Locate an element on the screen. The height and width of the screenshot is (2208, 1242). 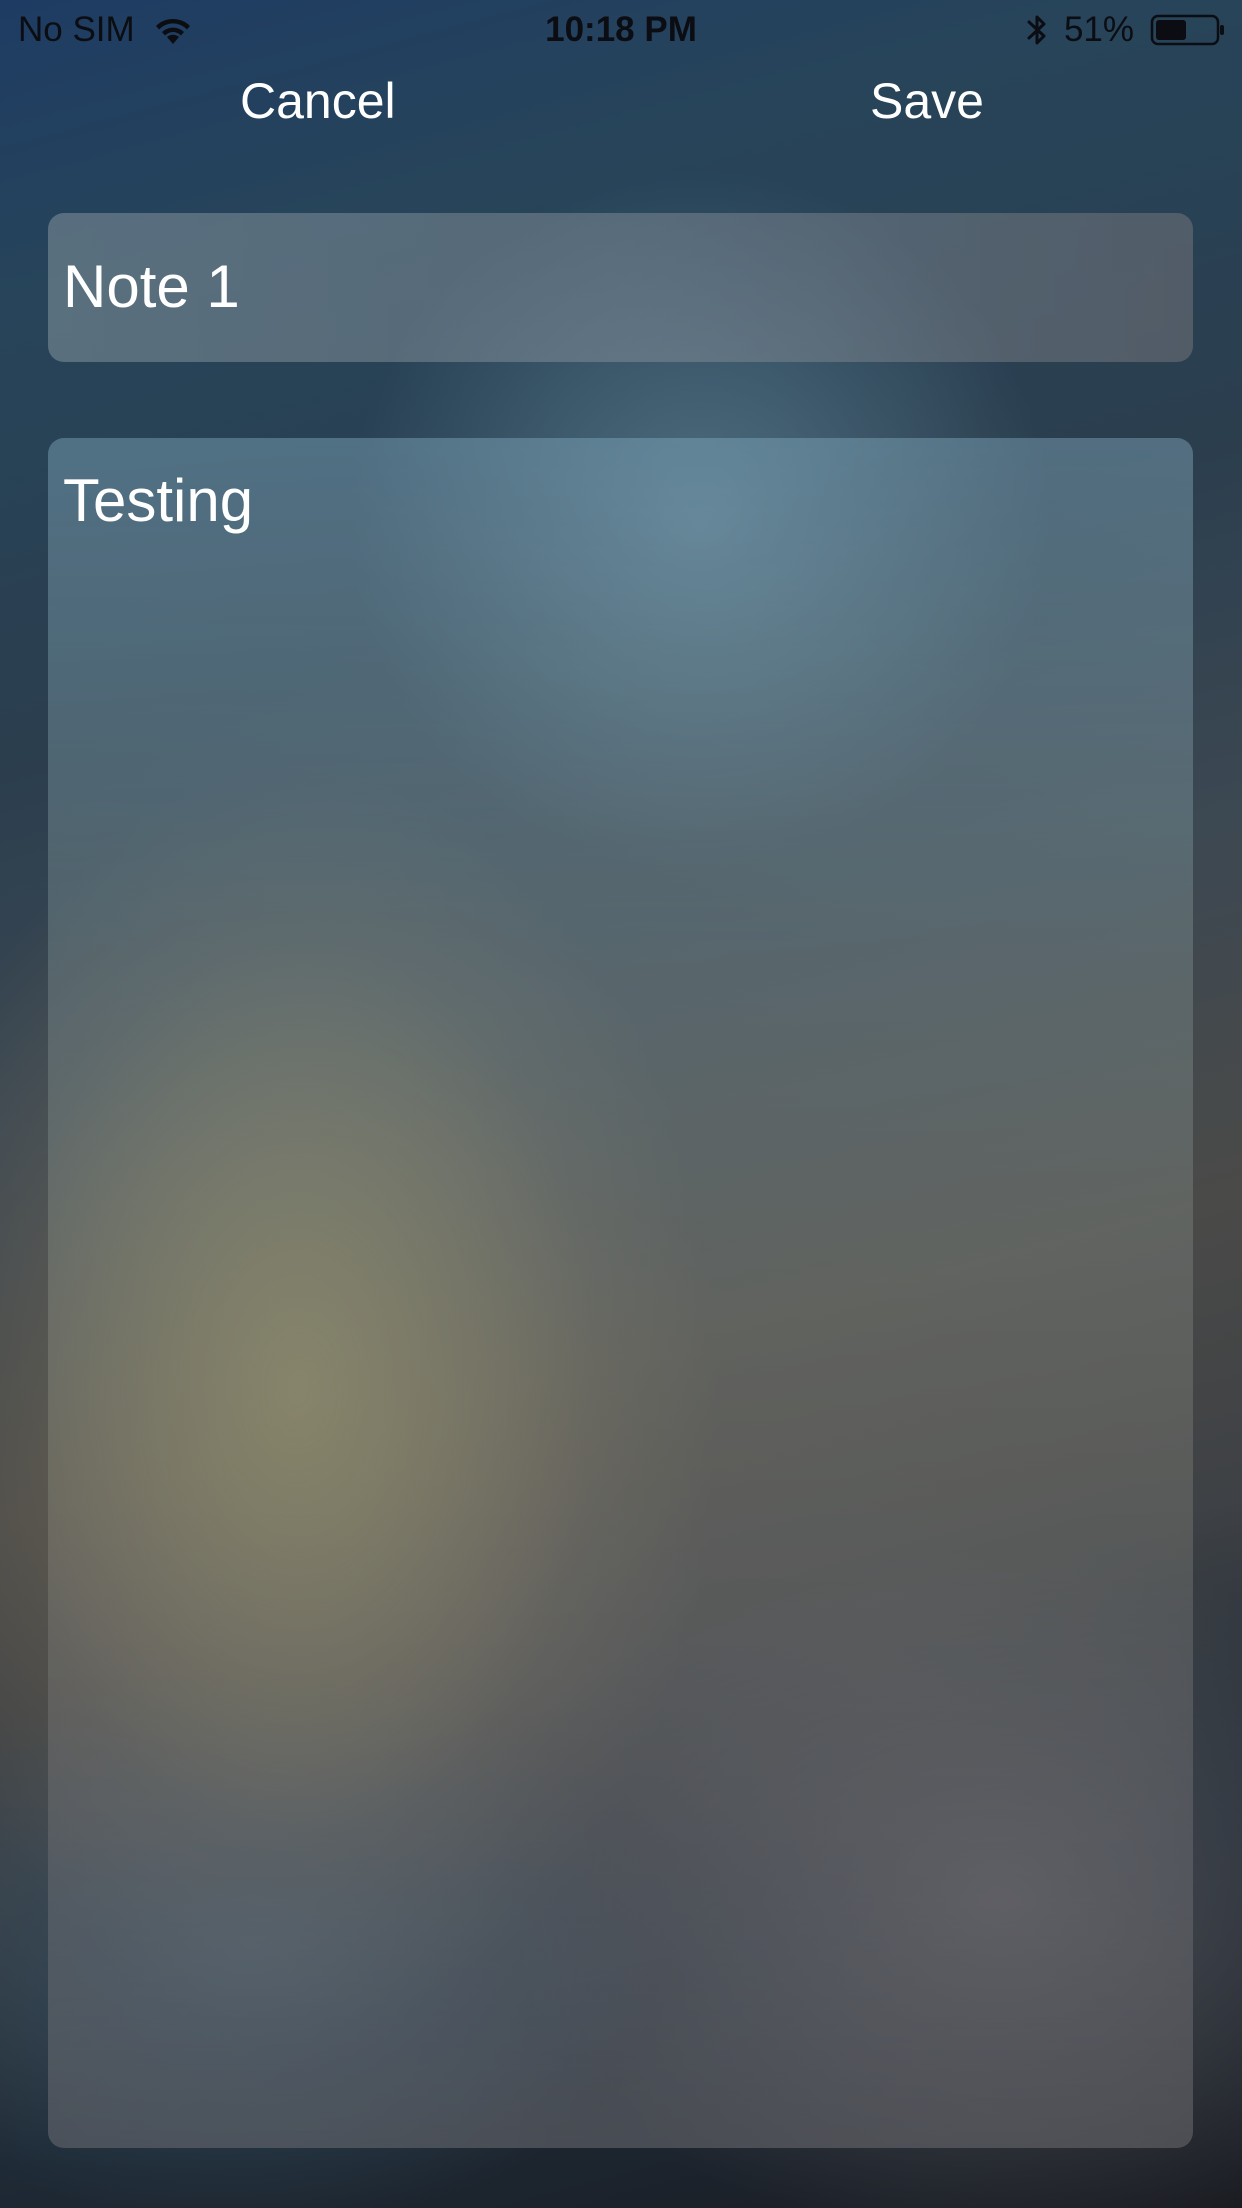
status-right: 51% is located at coordinates (1126, 30).